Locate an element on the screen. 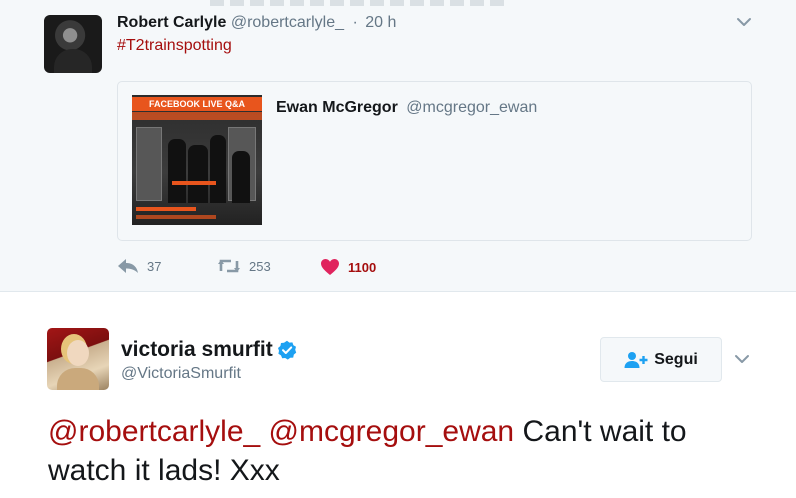 The width and height of the screenshot is (796, 498). mention-mcgregor-ewan: @mcgregor_ewan is located at coordinates (392, 431).